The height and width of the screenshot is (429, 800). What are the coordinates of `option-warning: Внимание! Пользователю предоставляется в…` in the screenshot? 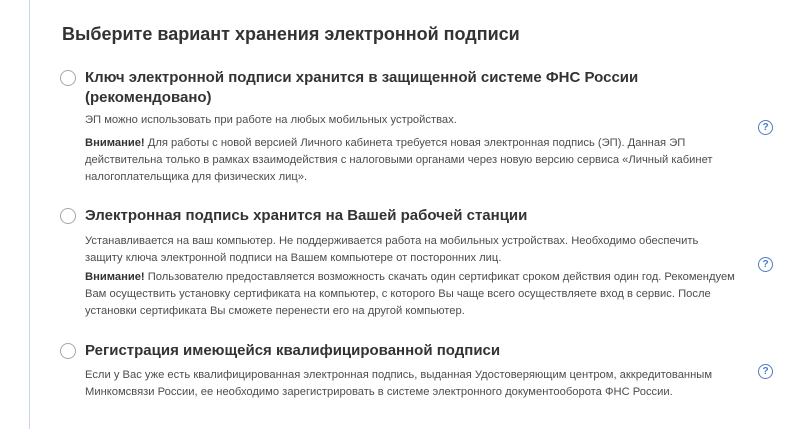 It's located at (410, 294).